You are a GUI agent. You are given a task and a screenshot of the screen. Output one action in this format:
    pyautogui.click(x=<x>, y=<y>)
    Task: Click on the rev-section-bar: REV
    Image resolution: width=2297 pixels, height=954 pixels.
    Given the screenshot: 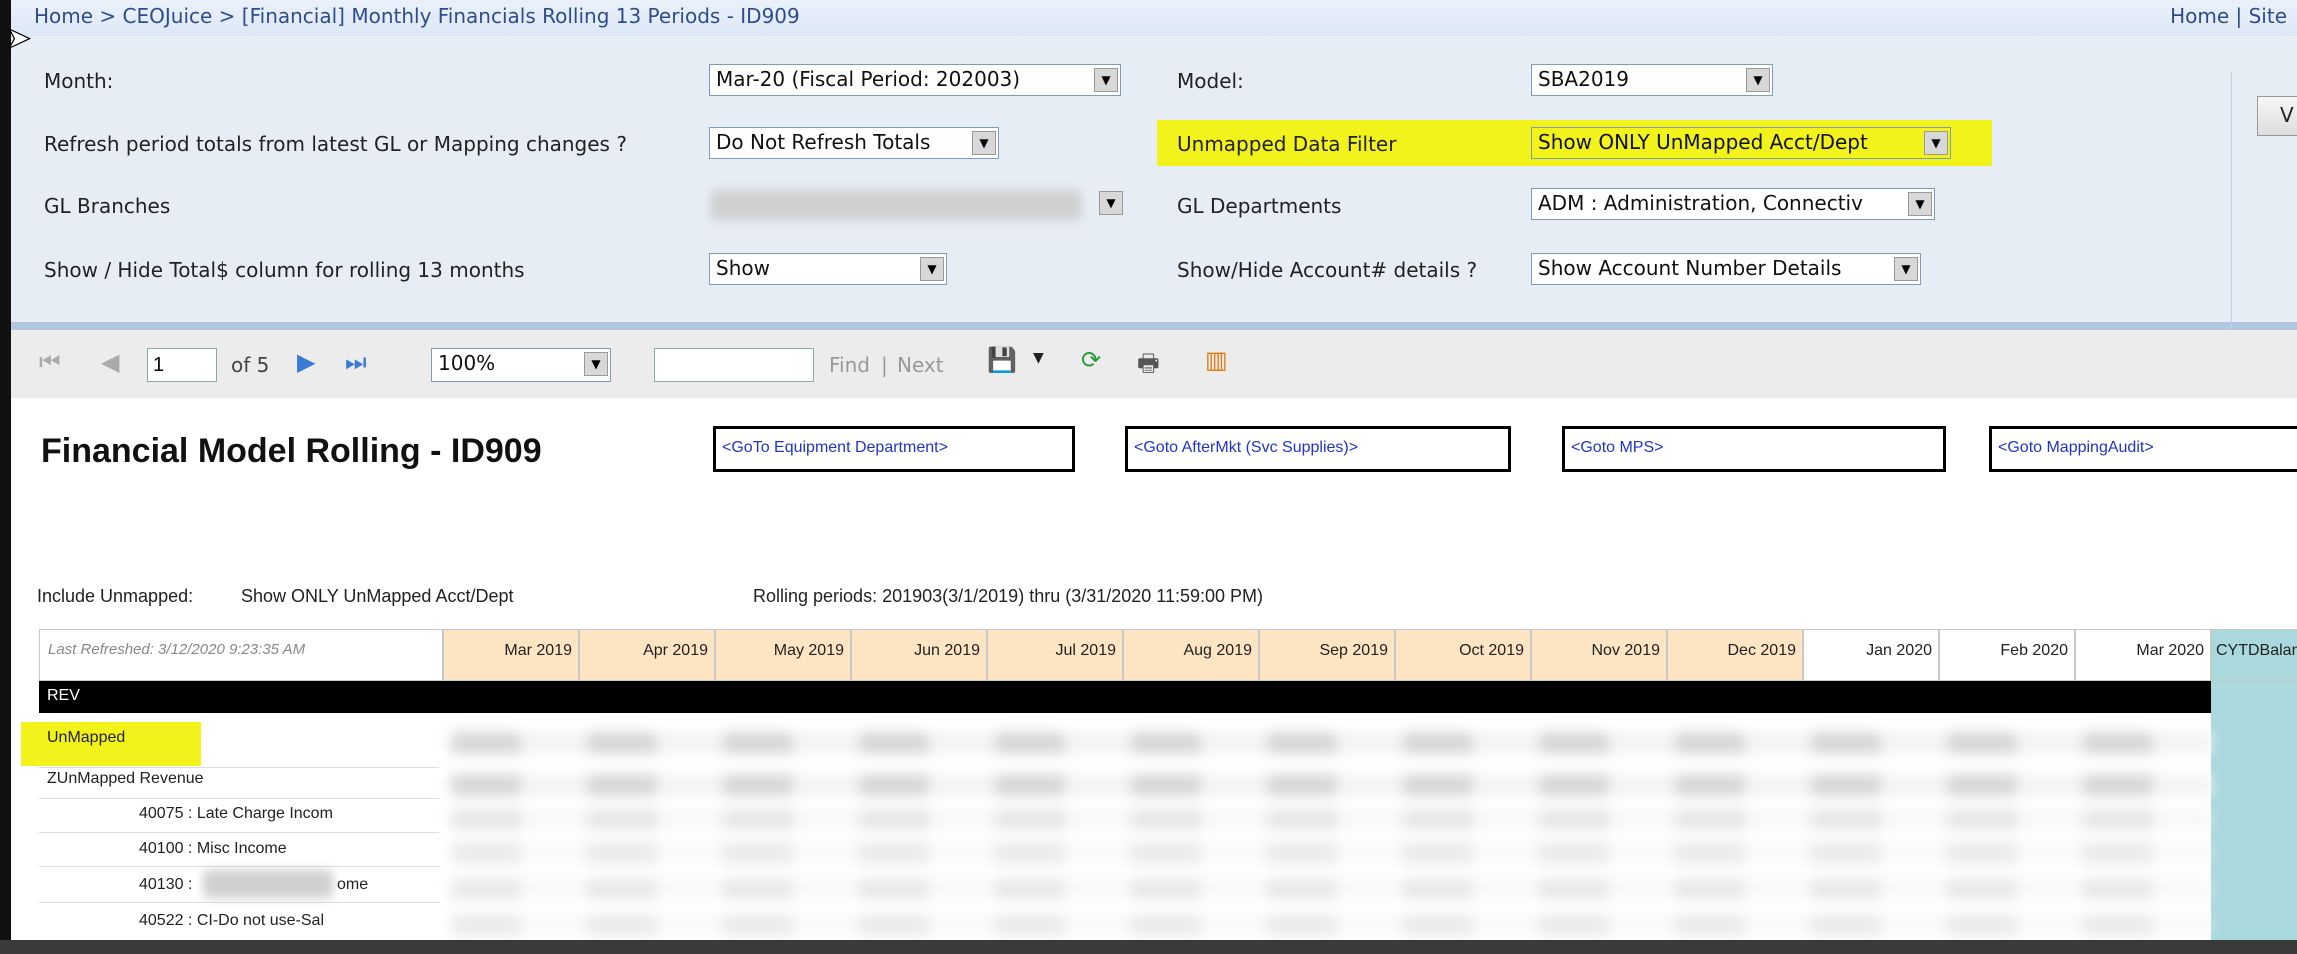 What is the action you would take?
    pyautogui.click(x=1125, y=697)
    